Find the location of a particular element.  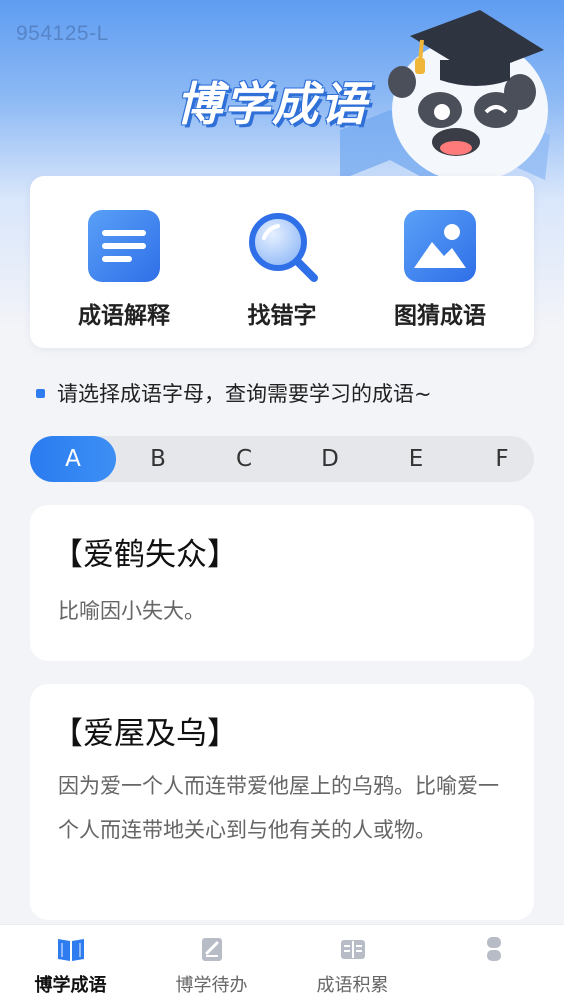

picture-icon is located at coordinates (440, 246).